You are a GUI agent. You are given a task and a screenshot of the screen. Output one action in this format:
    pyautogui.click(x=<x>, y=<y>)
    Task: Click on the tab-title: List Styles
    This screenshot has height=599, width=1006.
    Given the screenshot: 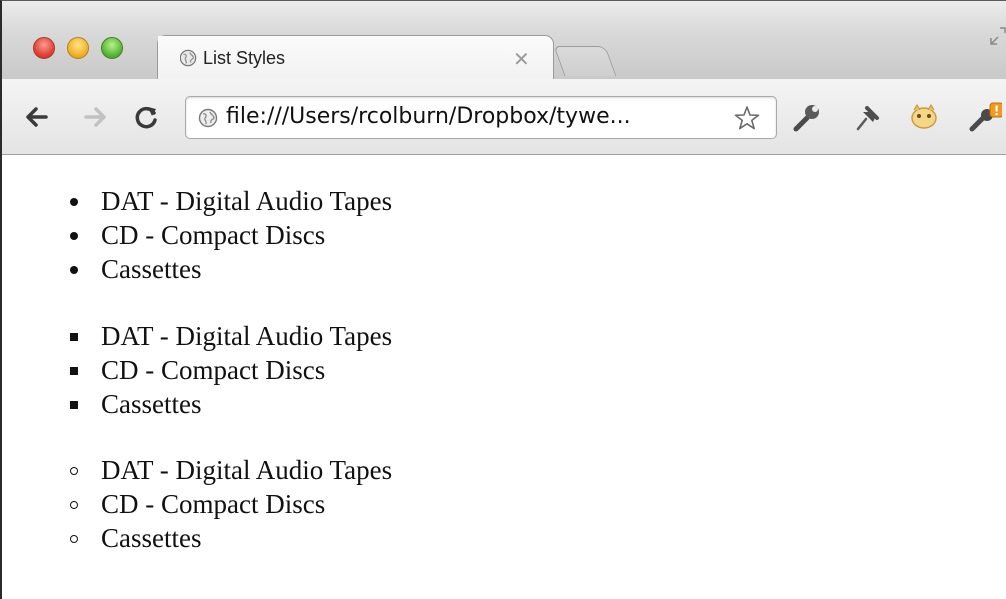 What is the action you would take?
    pyautogui.click(x=244, y=58)
    